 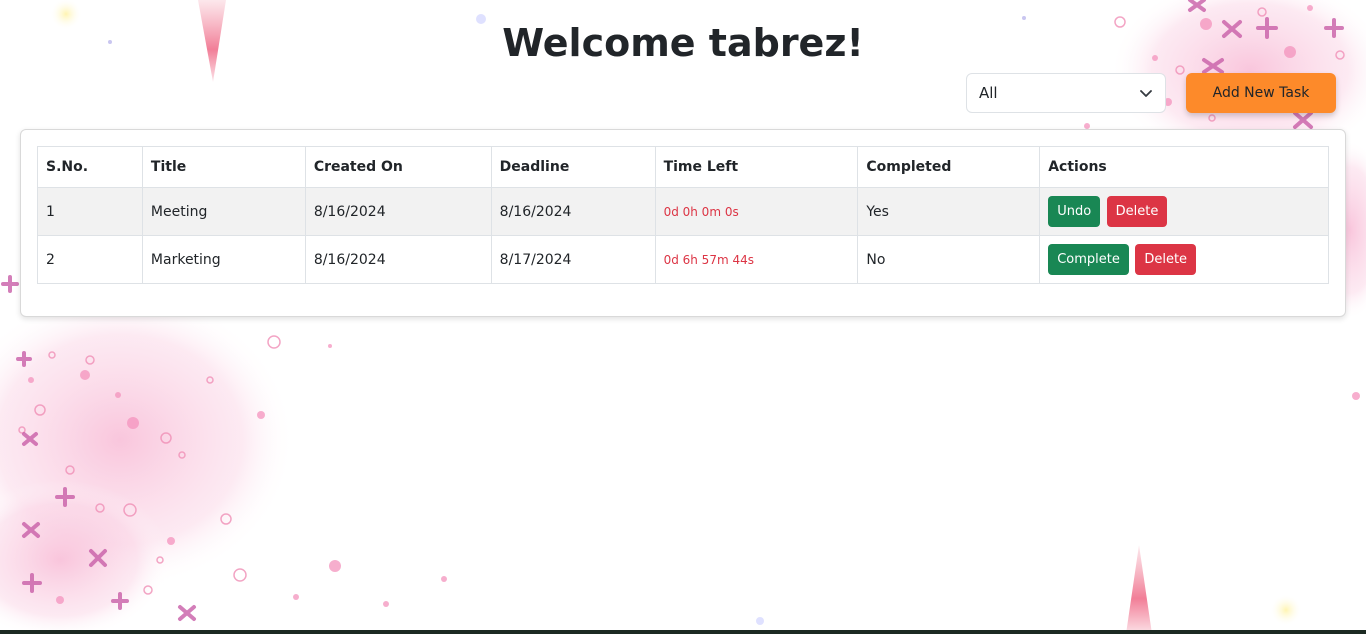 I want to click on cell-actions: Complete Delete, so click(x=1184, y=259).